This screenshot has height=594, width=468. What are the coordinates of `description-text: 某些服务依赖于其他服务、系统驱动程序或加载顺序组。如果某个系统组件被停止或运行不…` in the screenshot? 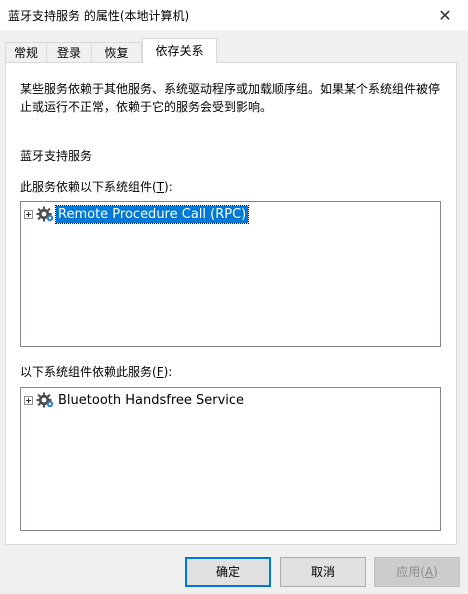 It's located at (230, 98).